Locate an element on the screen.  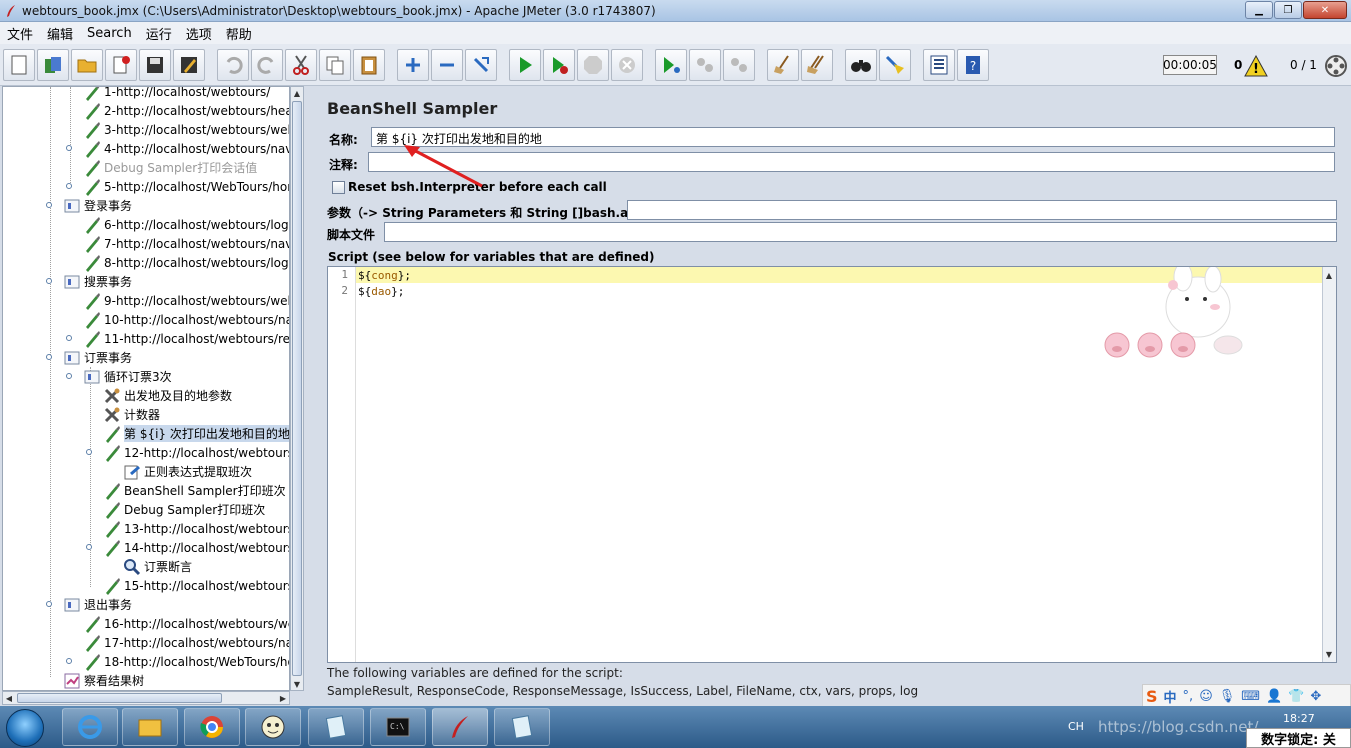
new-button is located at coordinates (19, 65).